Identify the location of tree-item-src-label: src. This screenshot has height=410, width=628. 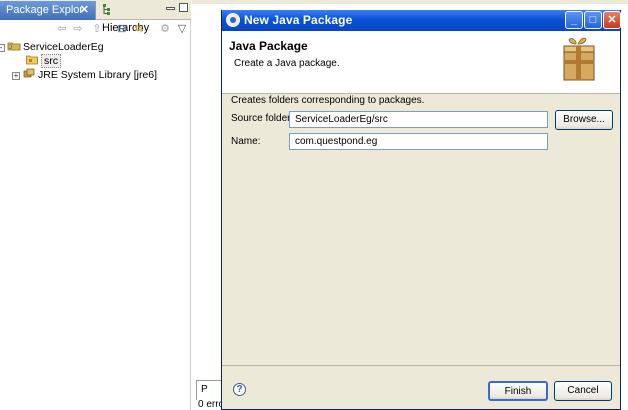
(51, 61).